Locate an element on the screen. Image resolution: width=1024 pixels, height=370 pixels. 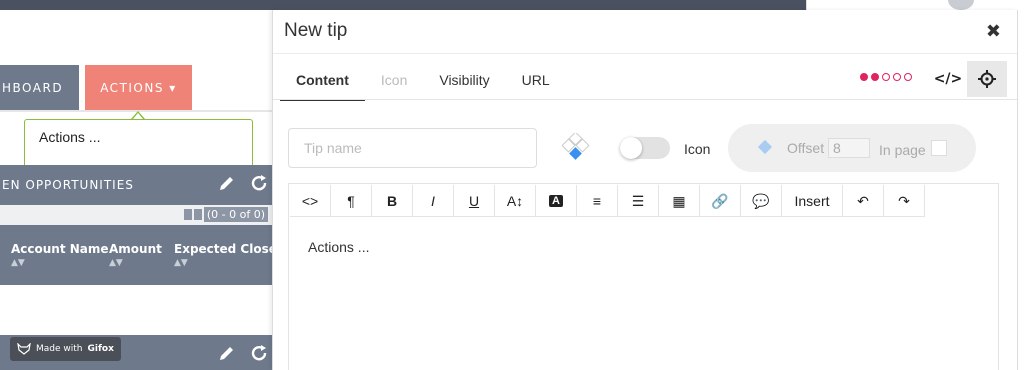
actions-tab: ACTIONS ▾ is located at coordinates (138, 87).